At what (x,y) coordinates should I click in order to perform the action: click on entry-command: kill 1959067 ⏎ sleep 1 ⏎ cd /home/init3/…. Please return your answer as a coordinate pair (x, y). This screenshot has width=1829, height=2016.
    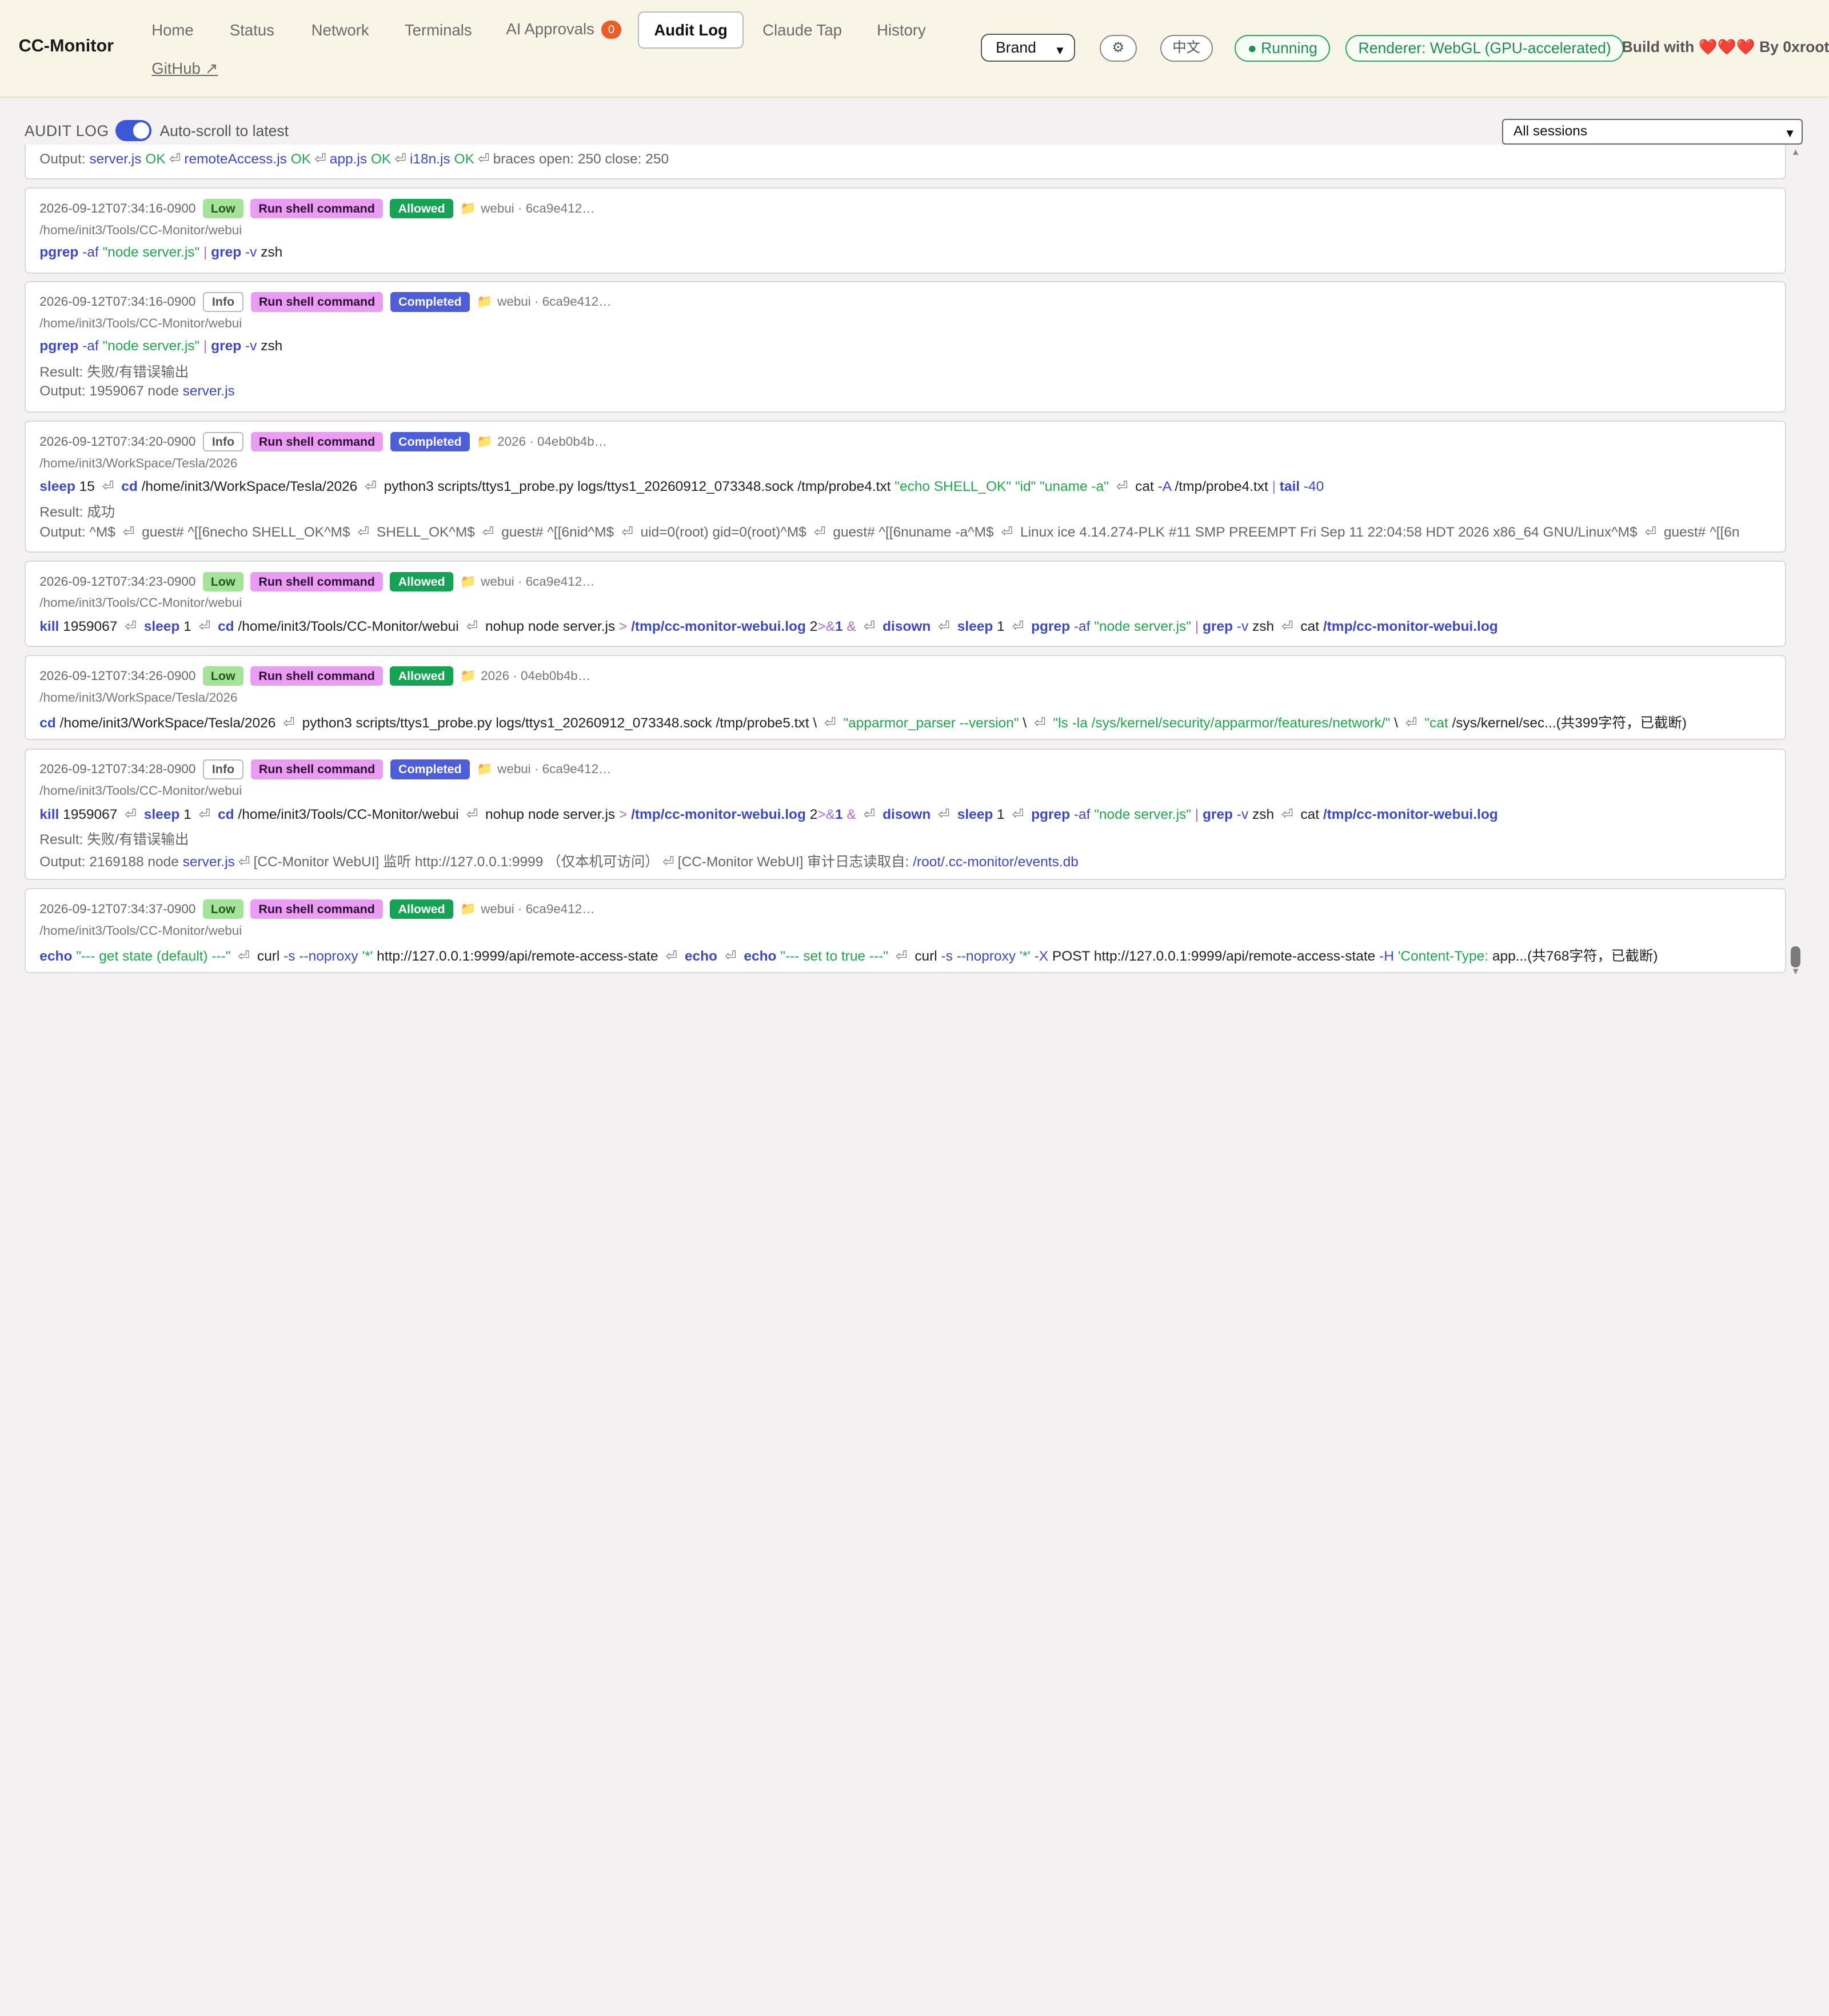
    Looking at the image, I should click on (768, 627).